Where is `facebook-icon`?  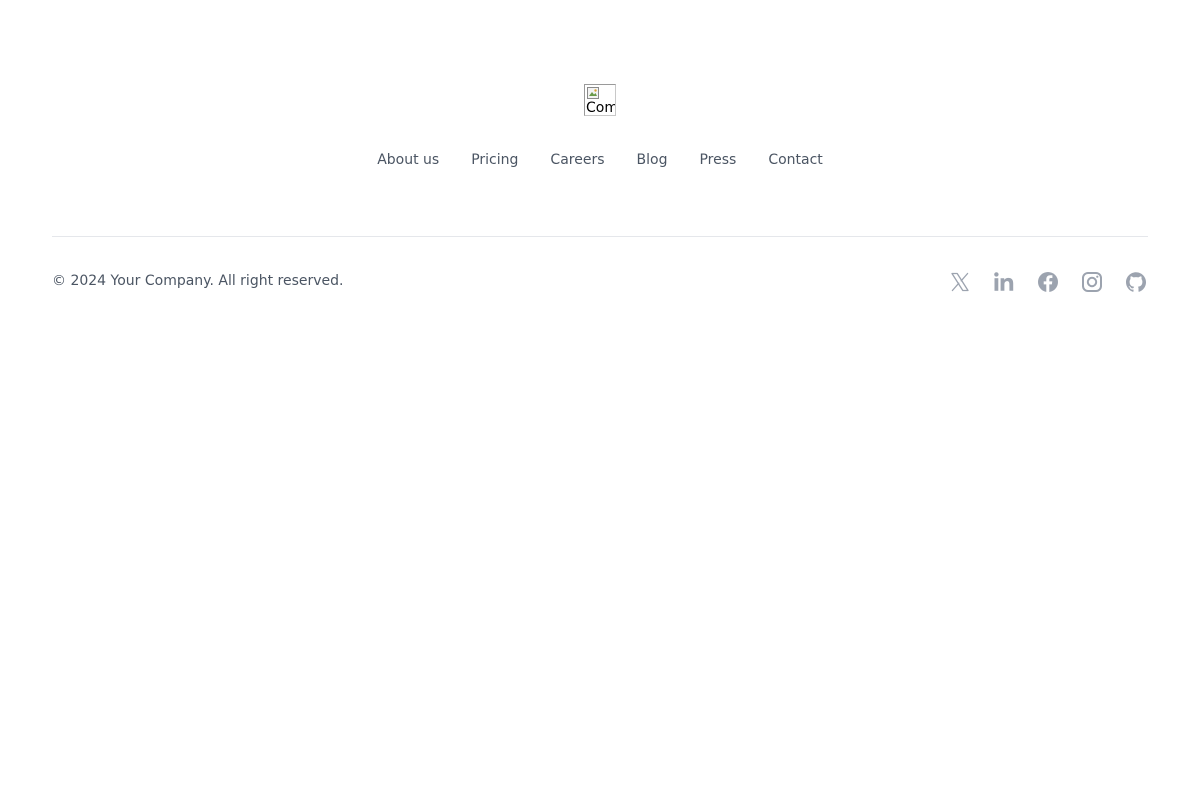 facebook-icon is located at coordinates (1048, 282).